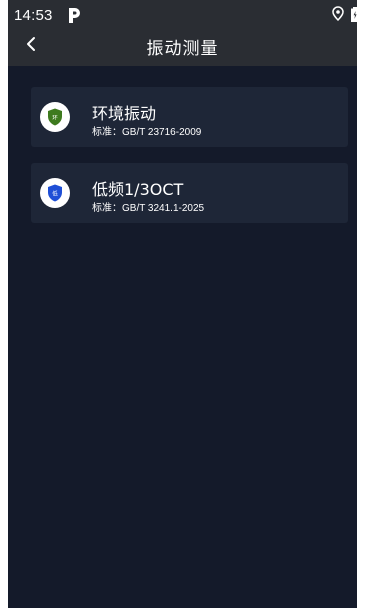 Image resolution: width=366 pixels, height=608 pixels. What do you see at coordinates (354, 14) in the screenshot?
I see `battery-icon` at bounding box center [354, 14].